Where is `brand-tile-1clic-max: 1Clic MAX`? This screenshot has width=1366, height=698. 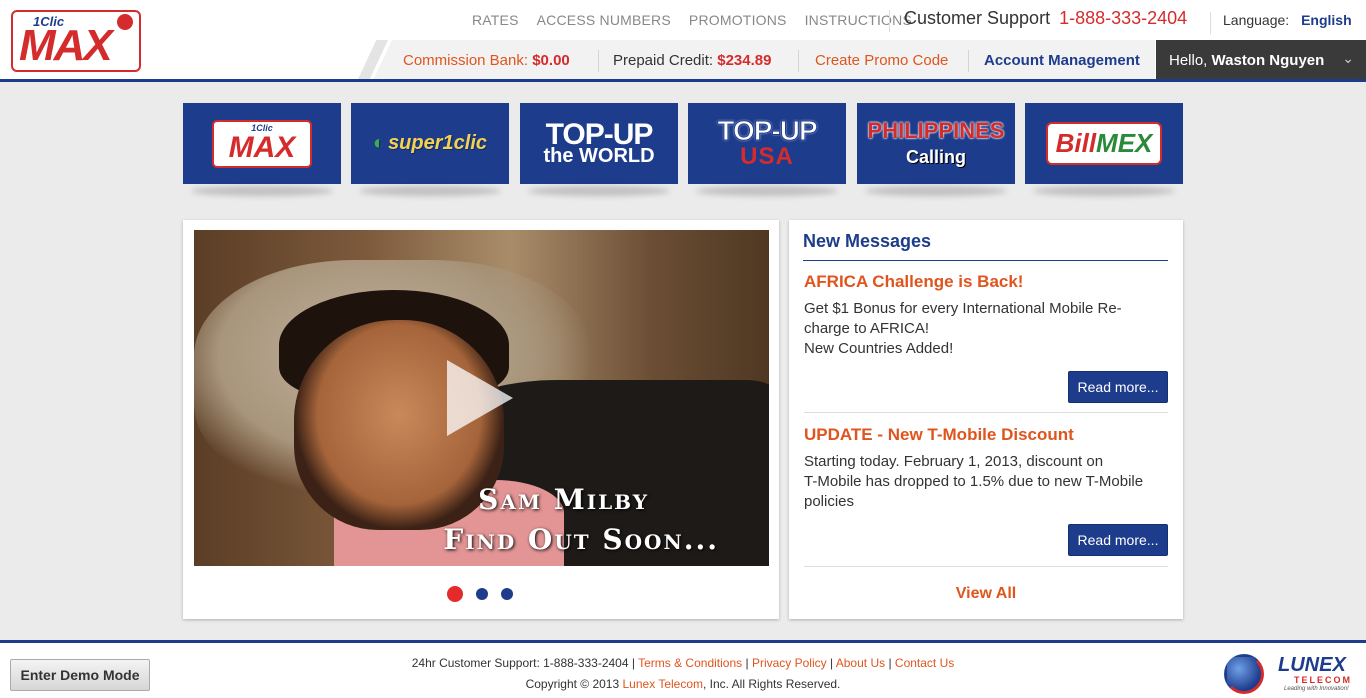 brand-tile-1clic-max: 1Clic MAX is located at coordinates (262, 143).